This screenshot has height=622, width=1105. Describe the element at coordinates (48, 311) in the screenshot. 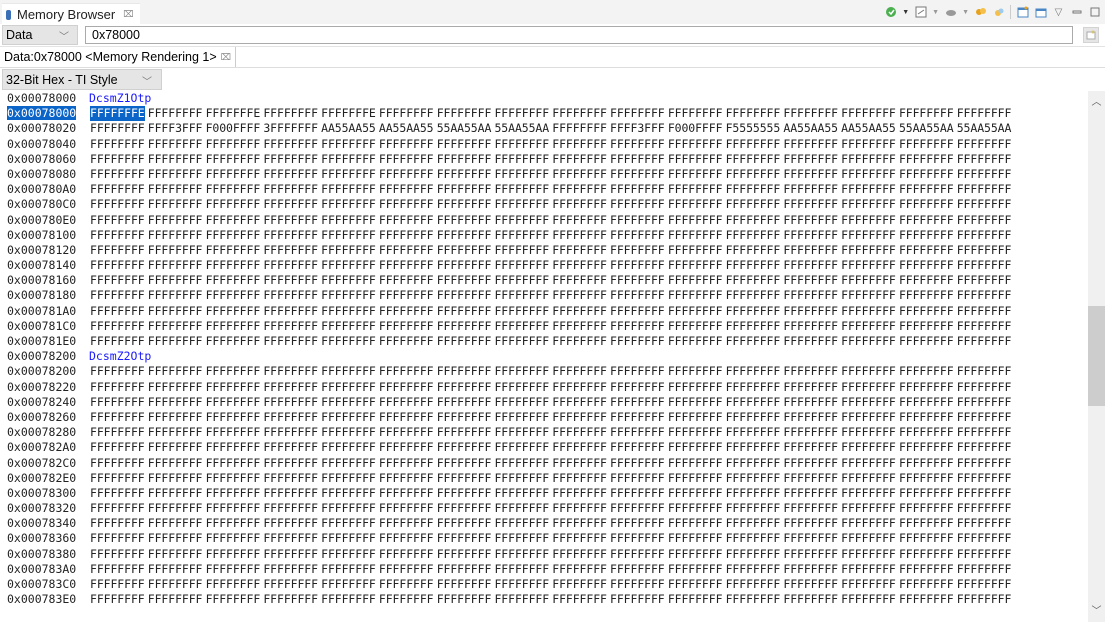

I see `row-address: 0x000781A0` at that location.